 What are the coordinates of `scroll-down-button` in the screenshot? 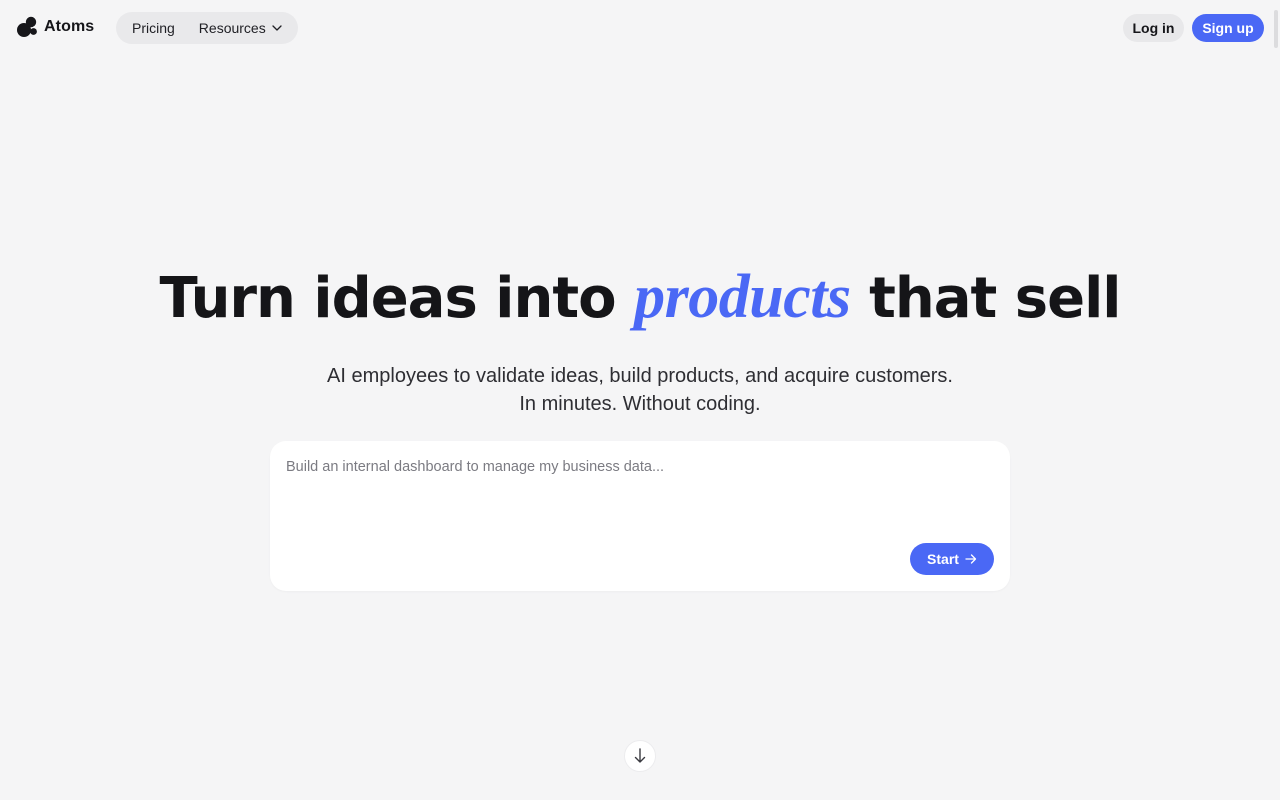 It's located at (640, 756).